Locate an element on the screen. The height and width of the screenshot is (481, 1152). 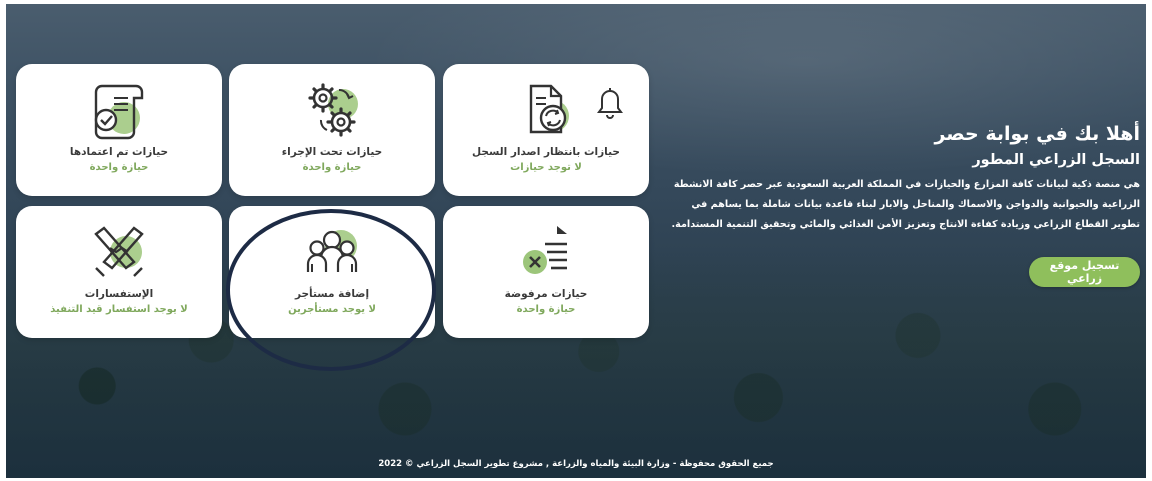
rejected-list-icon is located at coordinates (546, 253).